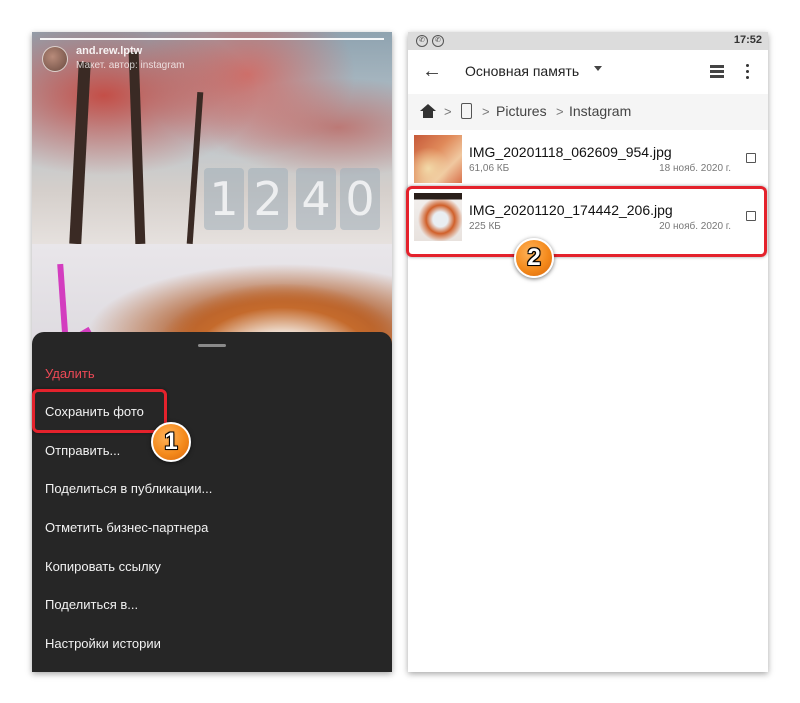 Image resolution: width=800 pixels, height=703 pixels. I want to click on story-subtitle: Макет. автор: instagram, so click(130, 65).